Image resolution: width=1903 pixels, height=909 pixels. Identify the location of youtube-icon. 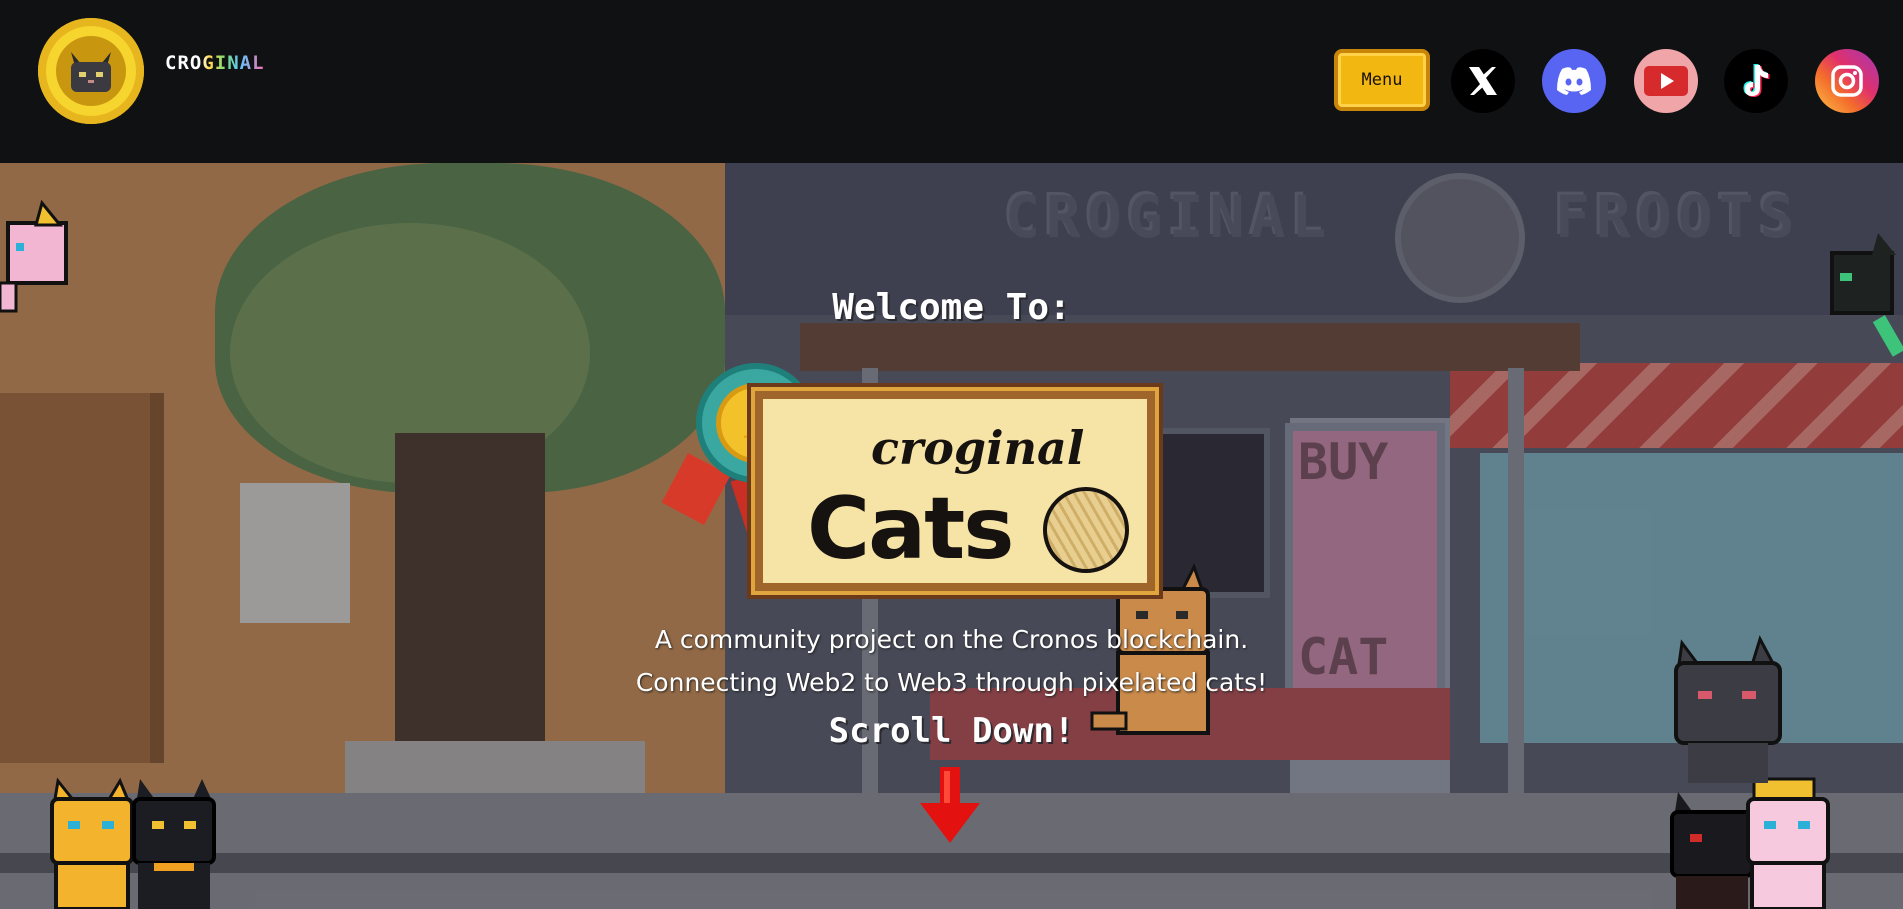
(1666, 81).